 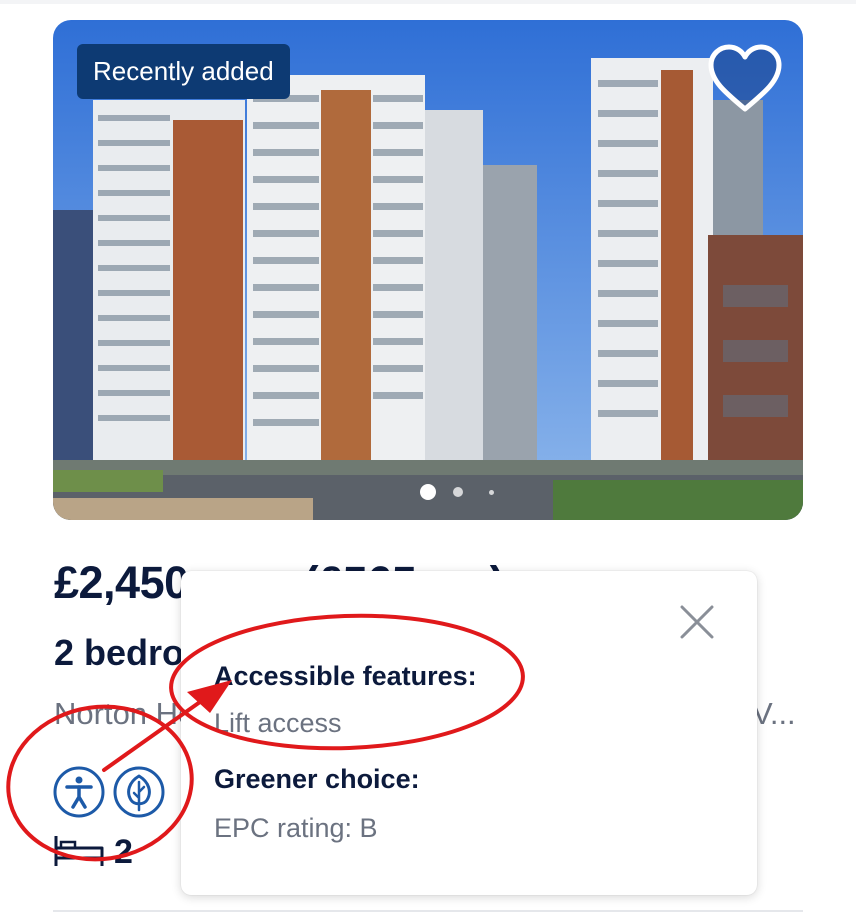 What do you see at coordinates (296, 828) in the screenshot?
I see `epc-rating-value: EPC rating: B` at bounding box center [296, 828].